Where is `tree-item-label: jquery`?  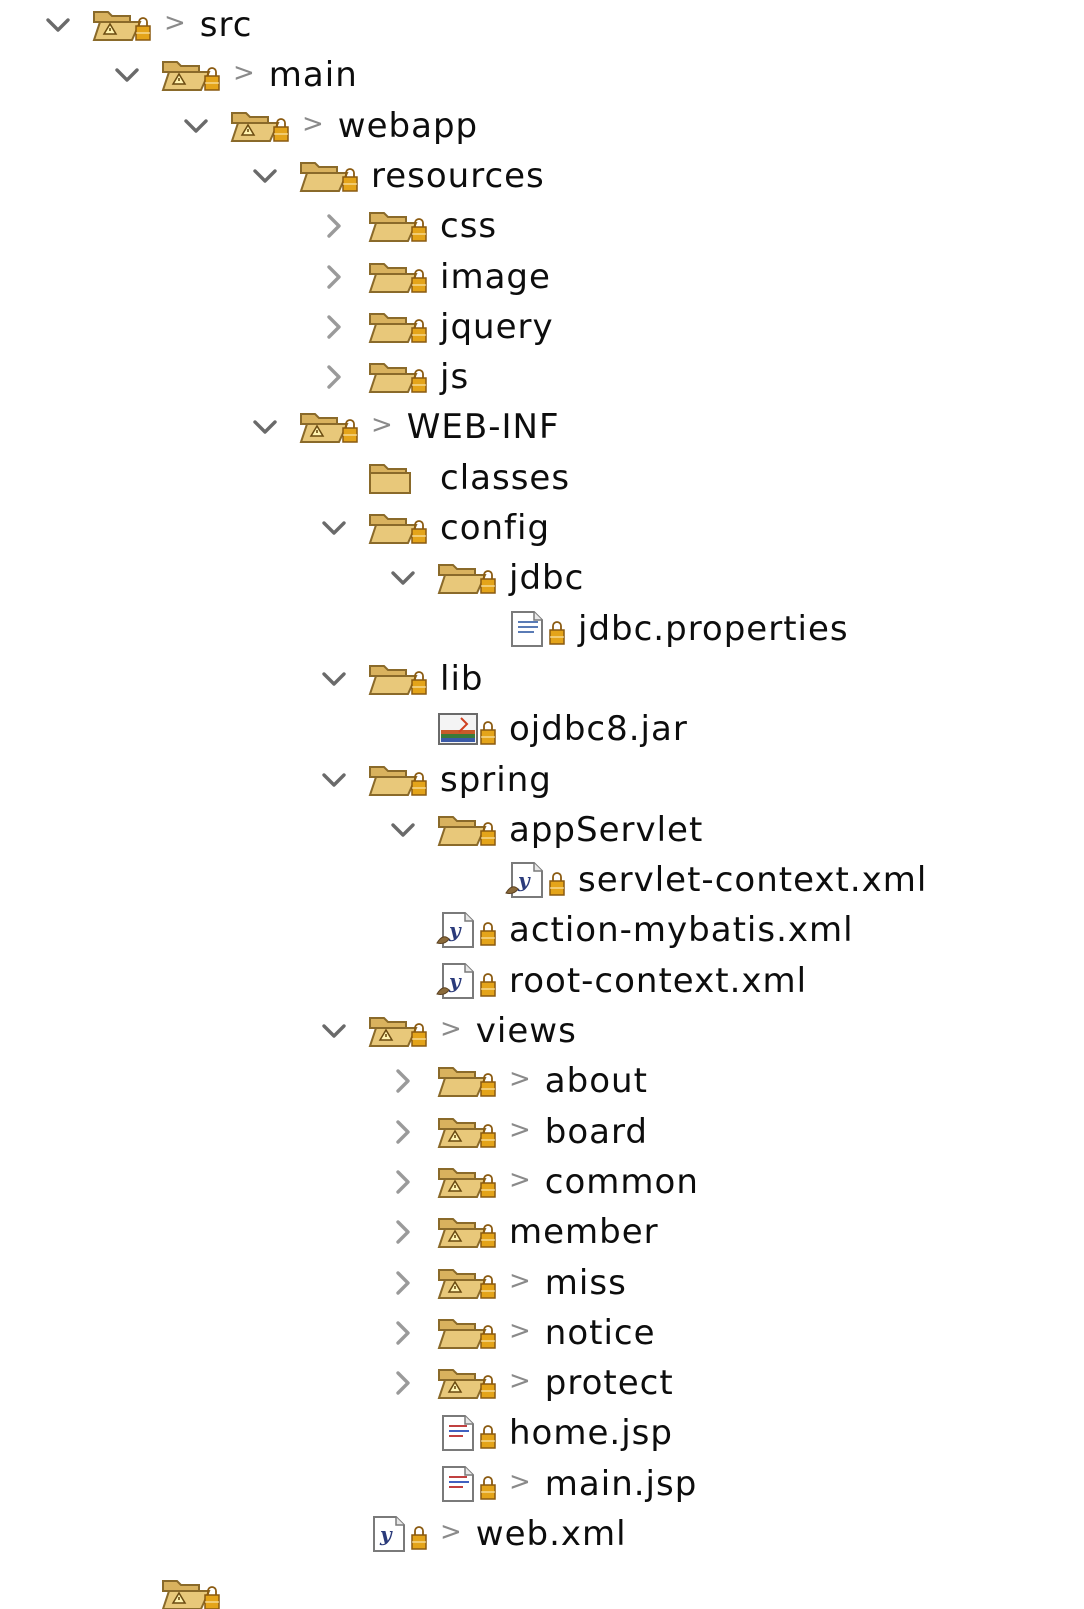
tree-item-label: jquery is located at coordinates (497, 326).